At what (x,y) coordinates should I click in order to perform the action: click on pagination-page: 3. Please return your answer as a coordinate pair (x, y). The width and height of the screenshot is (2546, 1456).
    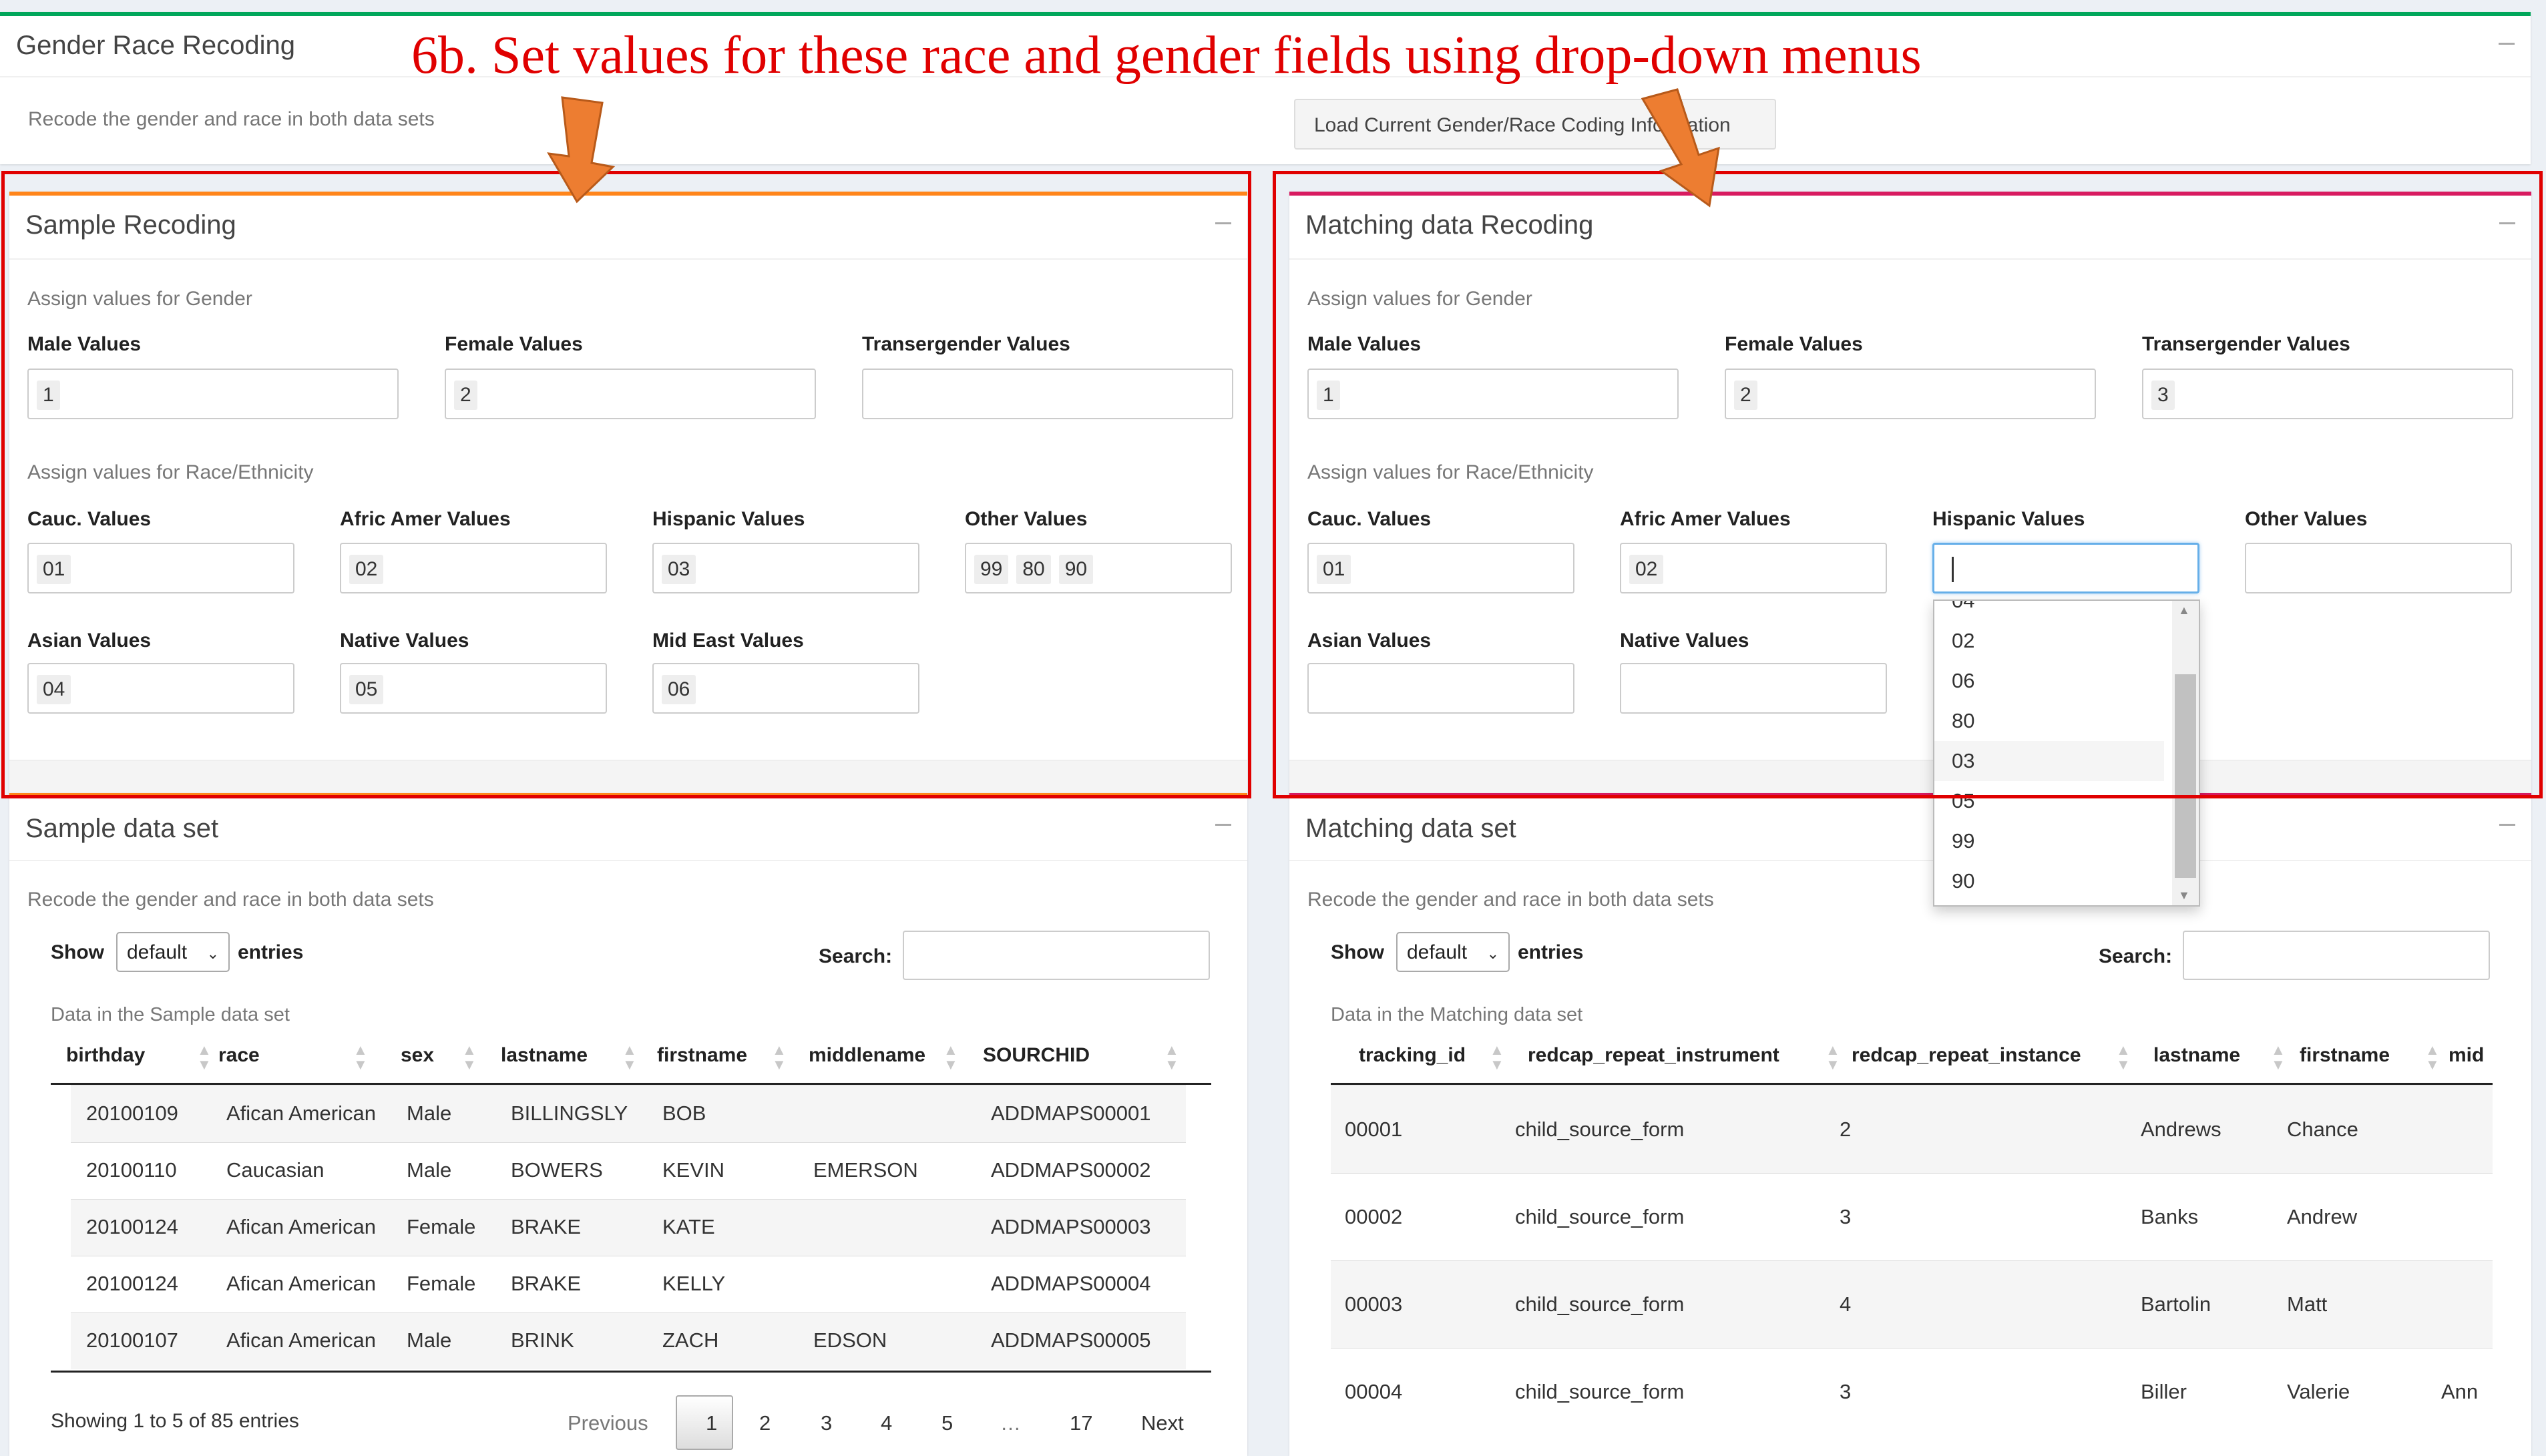
    Looking at the image, I should click on (826, 1423).